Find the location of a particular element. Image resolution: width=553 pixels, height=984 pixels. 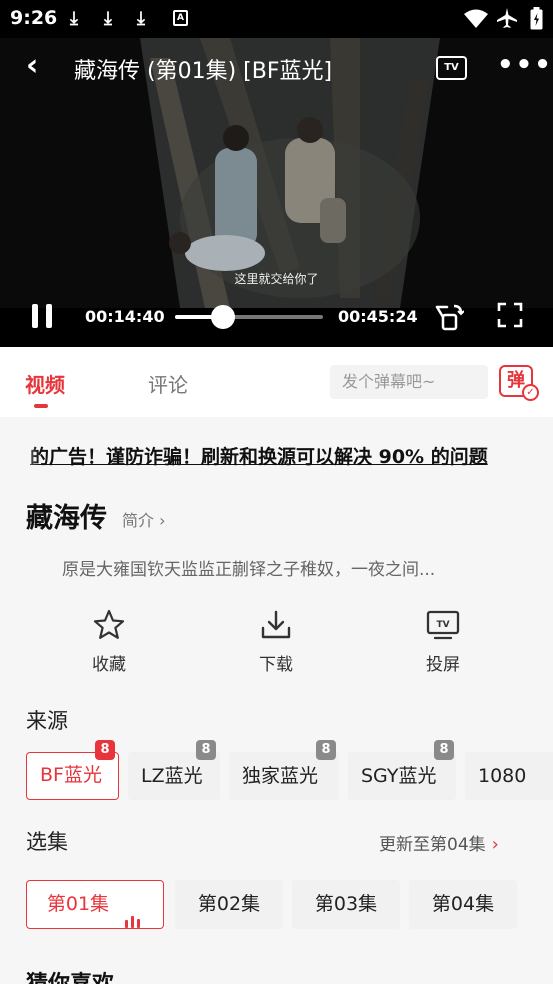

episodes-update-link: 更新至第04集 › is located at coordinates (439, 842).